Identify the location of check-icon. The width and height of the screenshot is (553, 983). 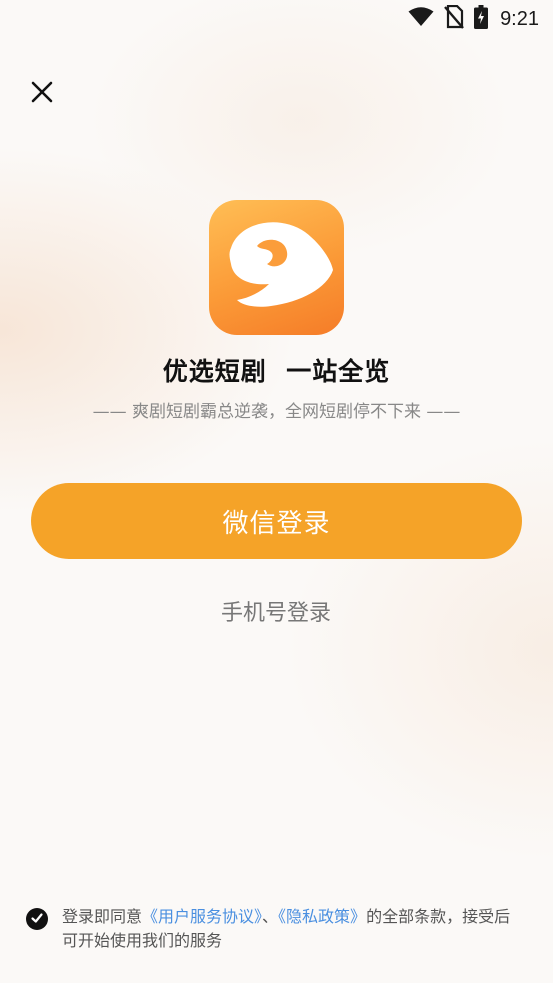
(37, 919).